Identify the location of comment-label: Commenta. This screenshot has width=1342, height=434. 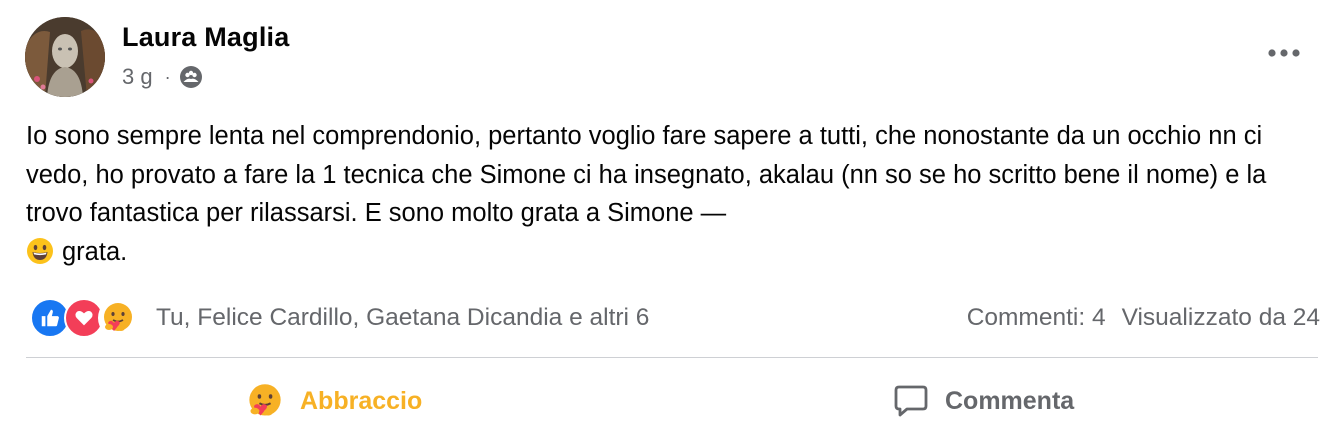
(1010, 400).